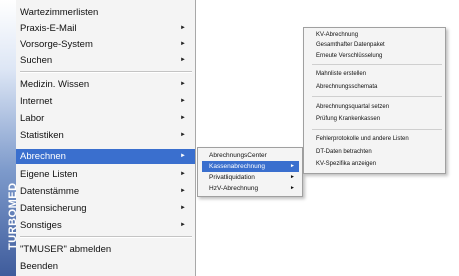  I want to click on menu-item-label: Sonstiges, so click(41, 225).